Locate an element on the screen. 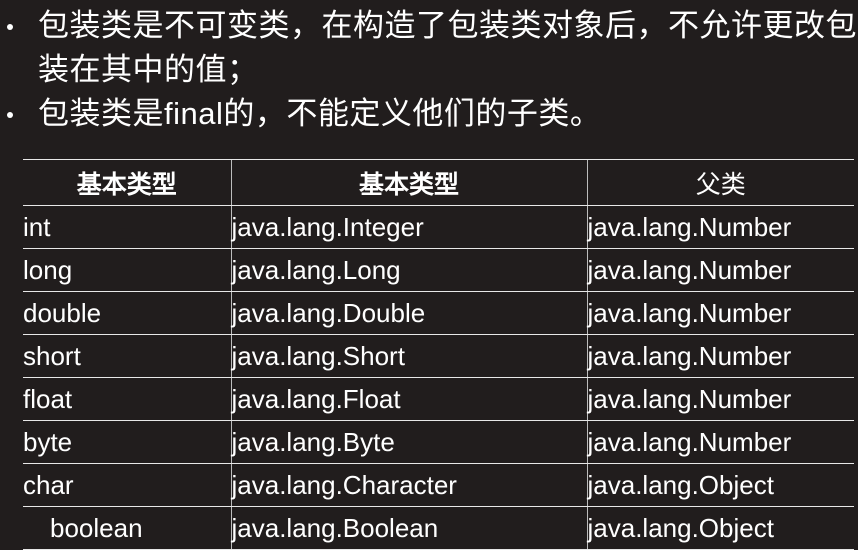 The height and width of the screenshot is (550, 858). table-row: long java.lang.Long java.lang.Number is located at coordinates (438, 270).